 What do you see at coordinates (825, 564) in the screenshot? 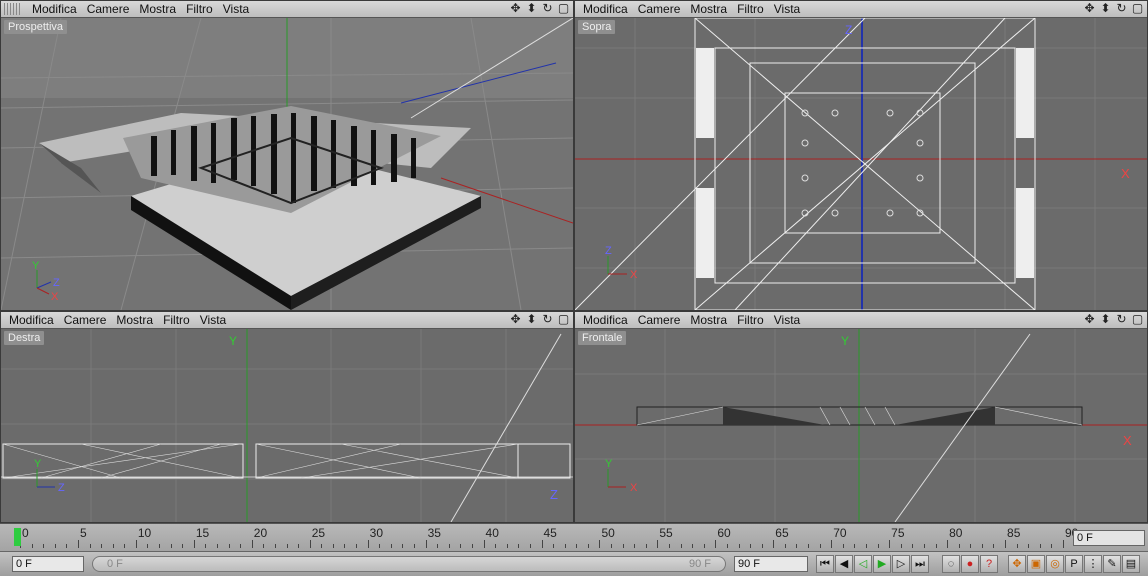
I see `go-to-start-icon: ⏮` at bounding box center [825, 564].